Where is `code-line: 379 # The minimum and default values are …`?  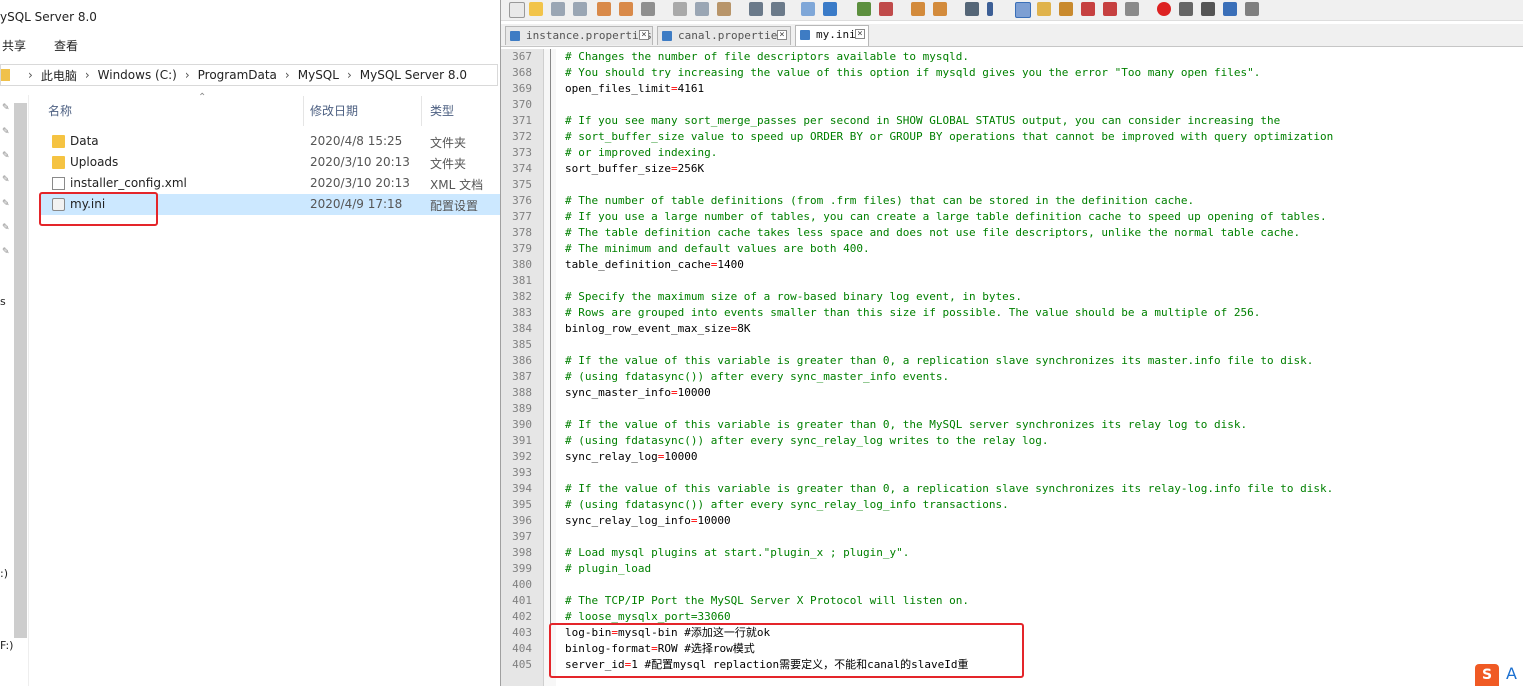 code-line: 379 # The minimum and default values are … is located at coordinates (1012, 249).